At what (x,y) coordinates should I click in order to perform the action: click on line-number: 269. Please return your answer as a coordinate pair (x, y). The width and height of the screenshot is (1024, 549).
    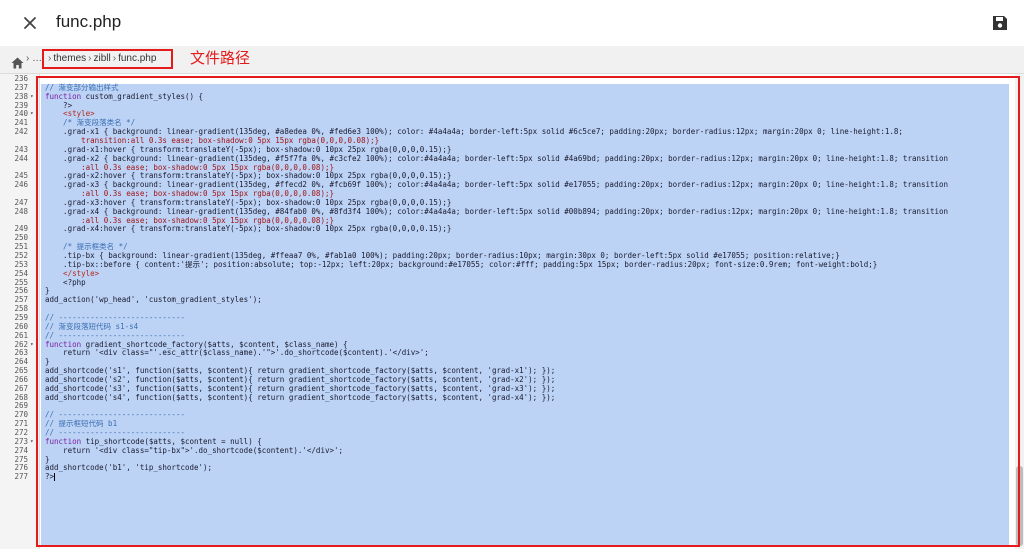
    Looking at the image, I should click on (21, 406).